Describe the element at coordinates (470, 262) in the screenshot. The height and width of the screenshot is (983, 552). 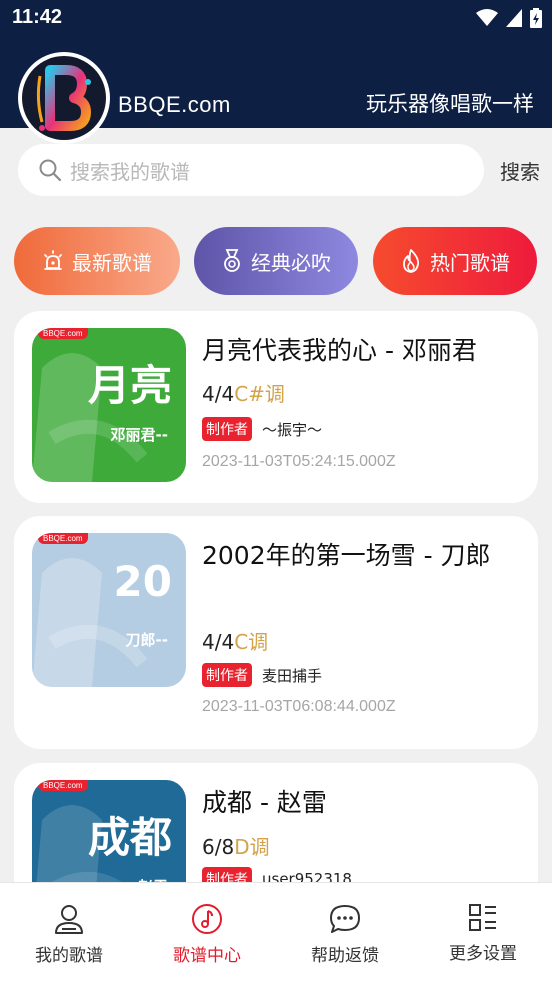
I see `category-hot-label: 热门歌谱` at that location.